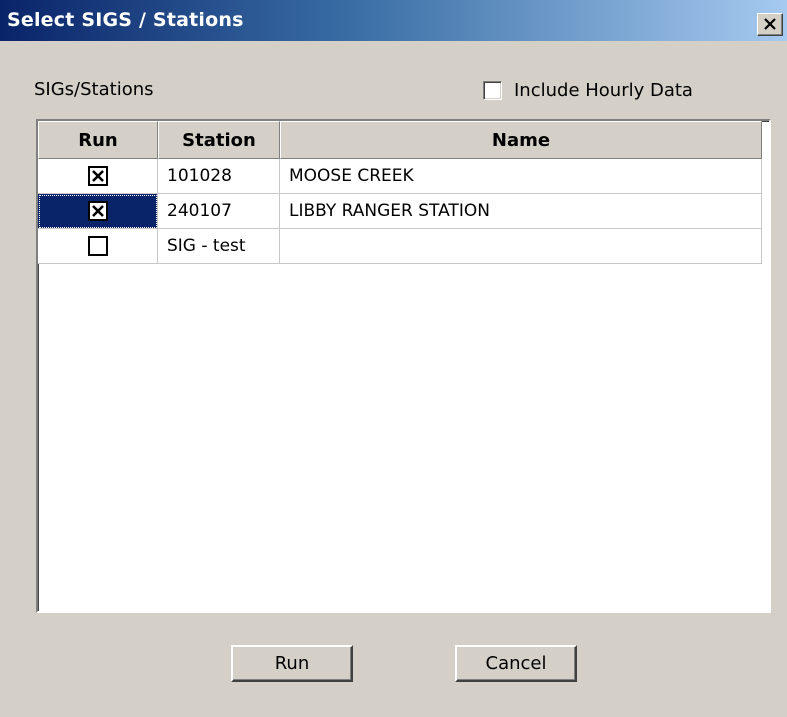  I want to click on include-hourly-checkbox, so click(492, 90).